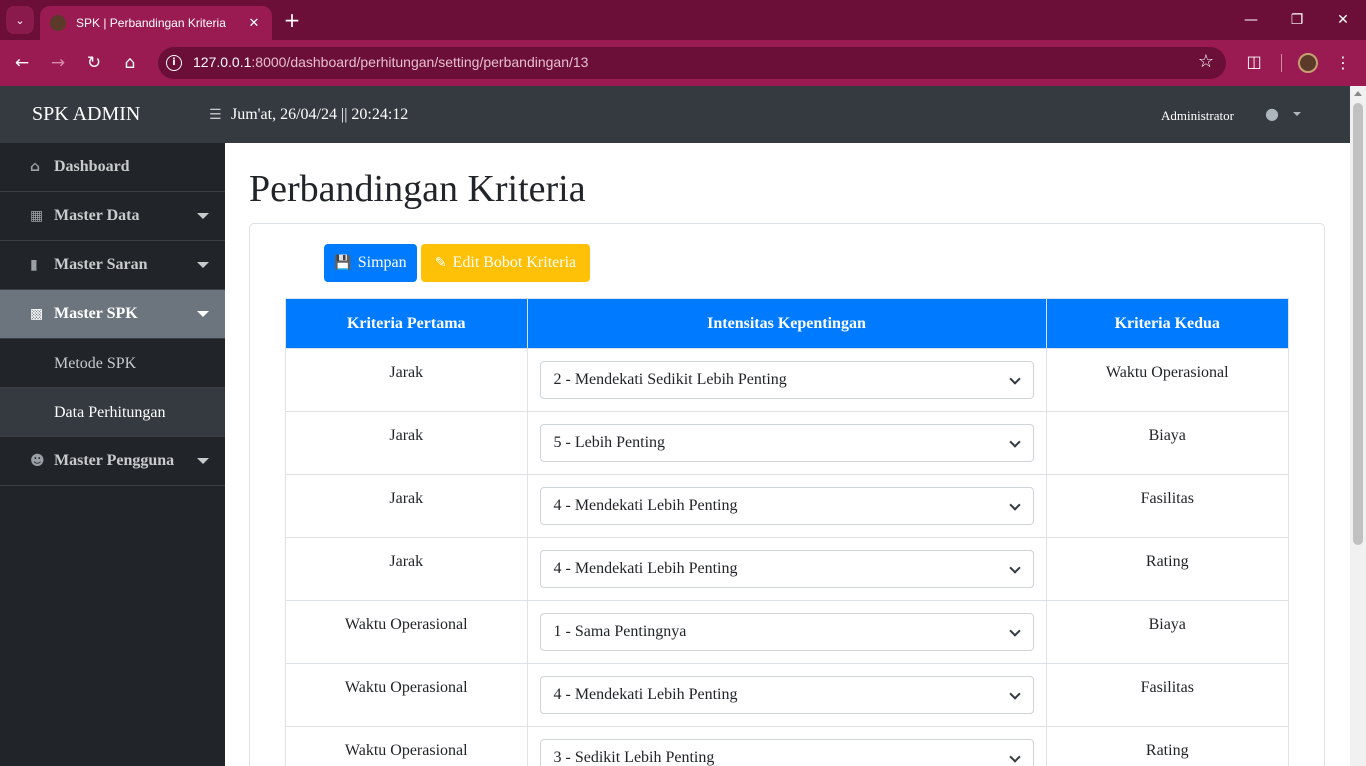  I want to click on restore-button: ❐, so click(1297, 20).